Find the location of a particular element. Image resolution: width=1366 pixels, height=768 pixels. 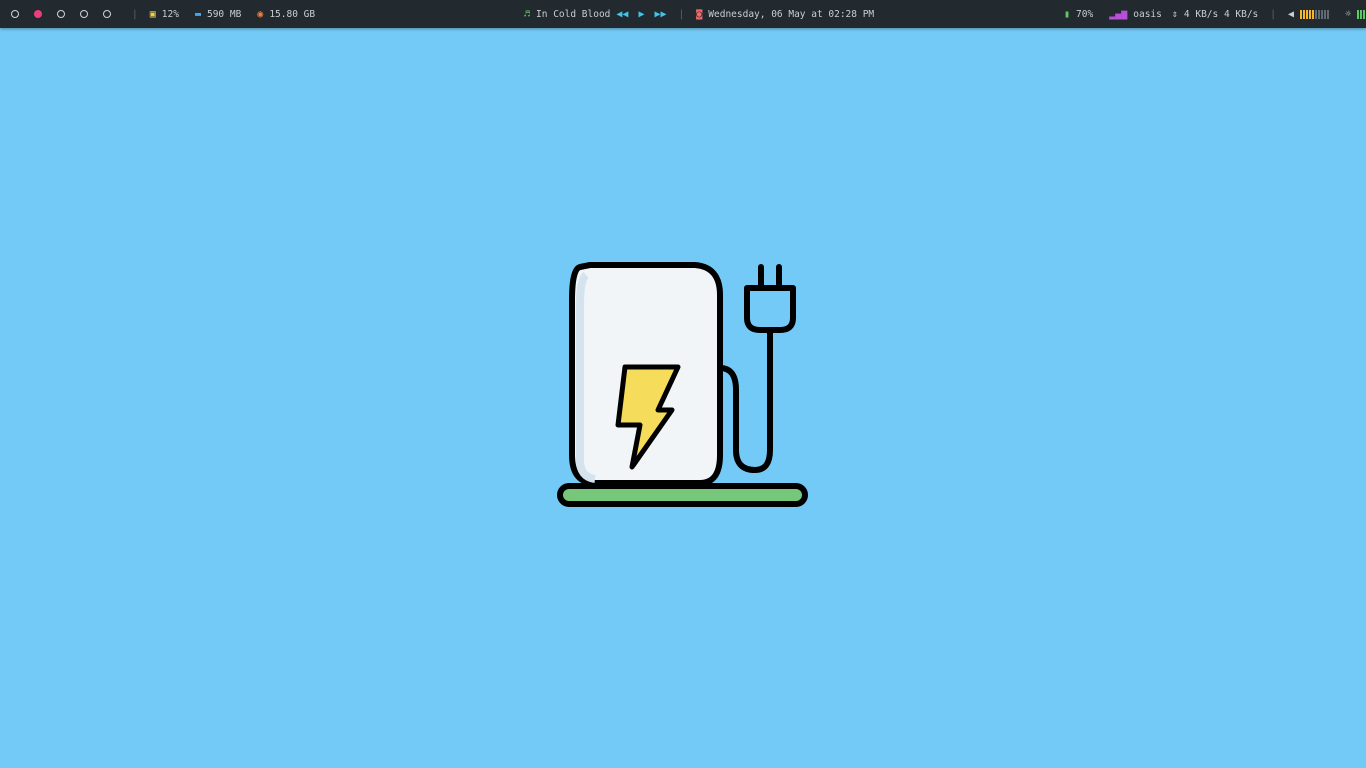

next-icon: ▶▶ is located at coordinates (660, 14).